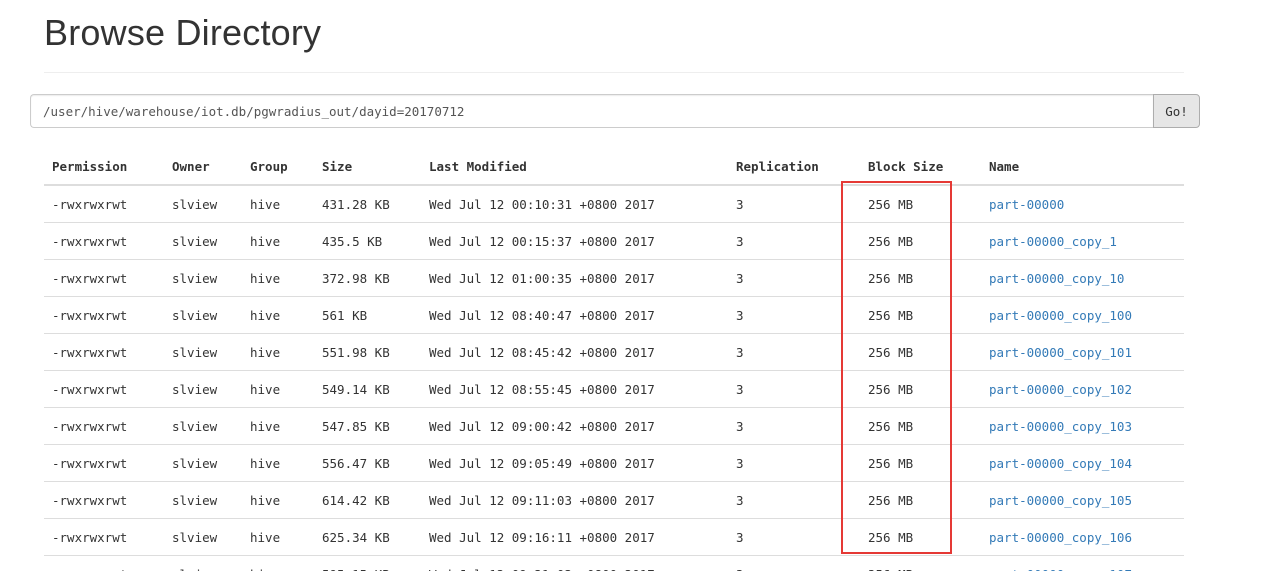 Image resolution: width=1280 pixels, height=571 pixels. Describe the element at coordinates (183, 32) in the screenshot. I see `page-title: Browse Directory` at that location.